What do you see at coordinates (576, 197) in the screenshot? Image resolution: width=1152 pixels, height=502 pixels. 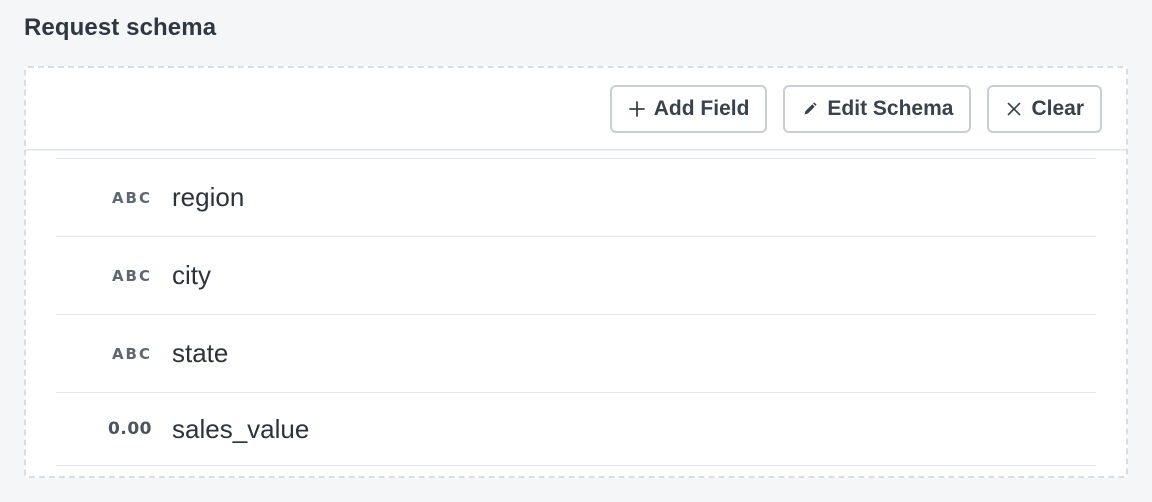 I see `field-row-region: ABC region` at bounding box center [576, 197].